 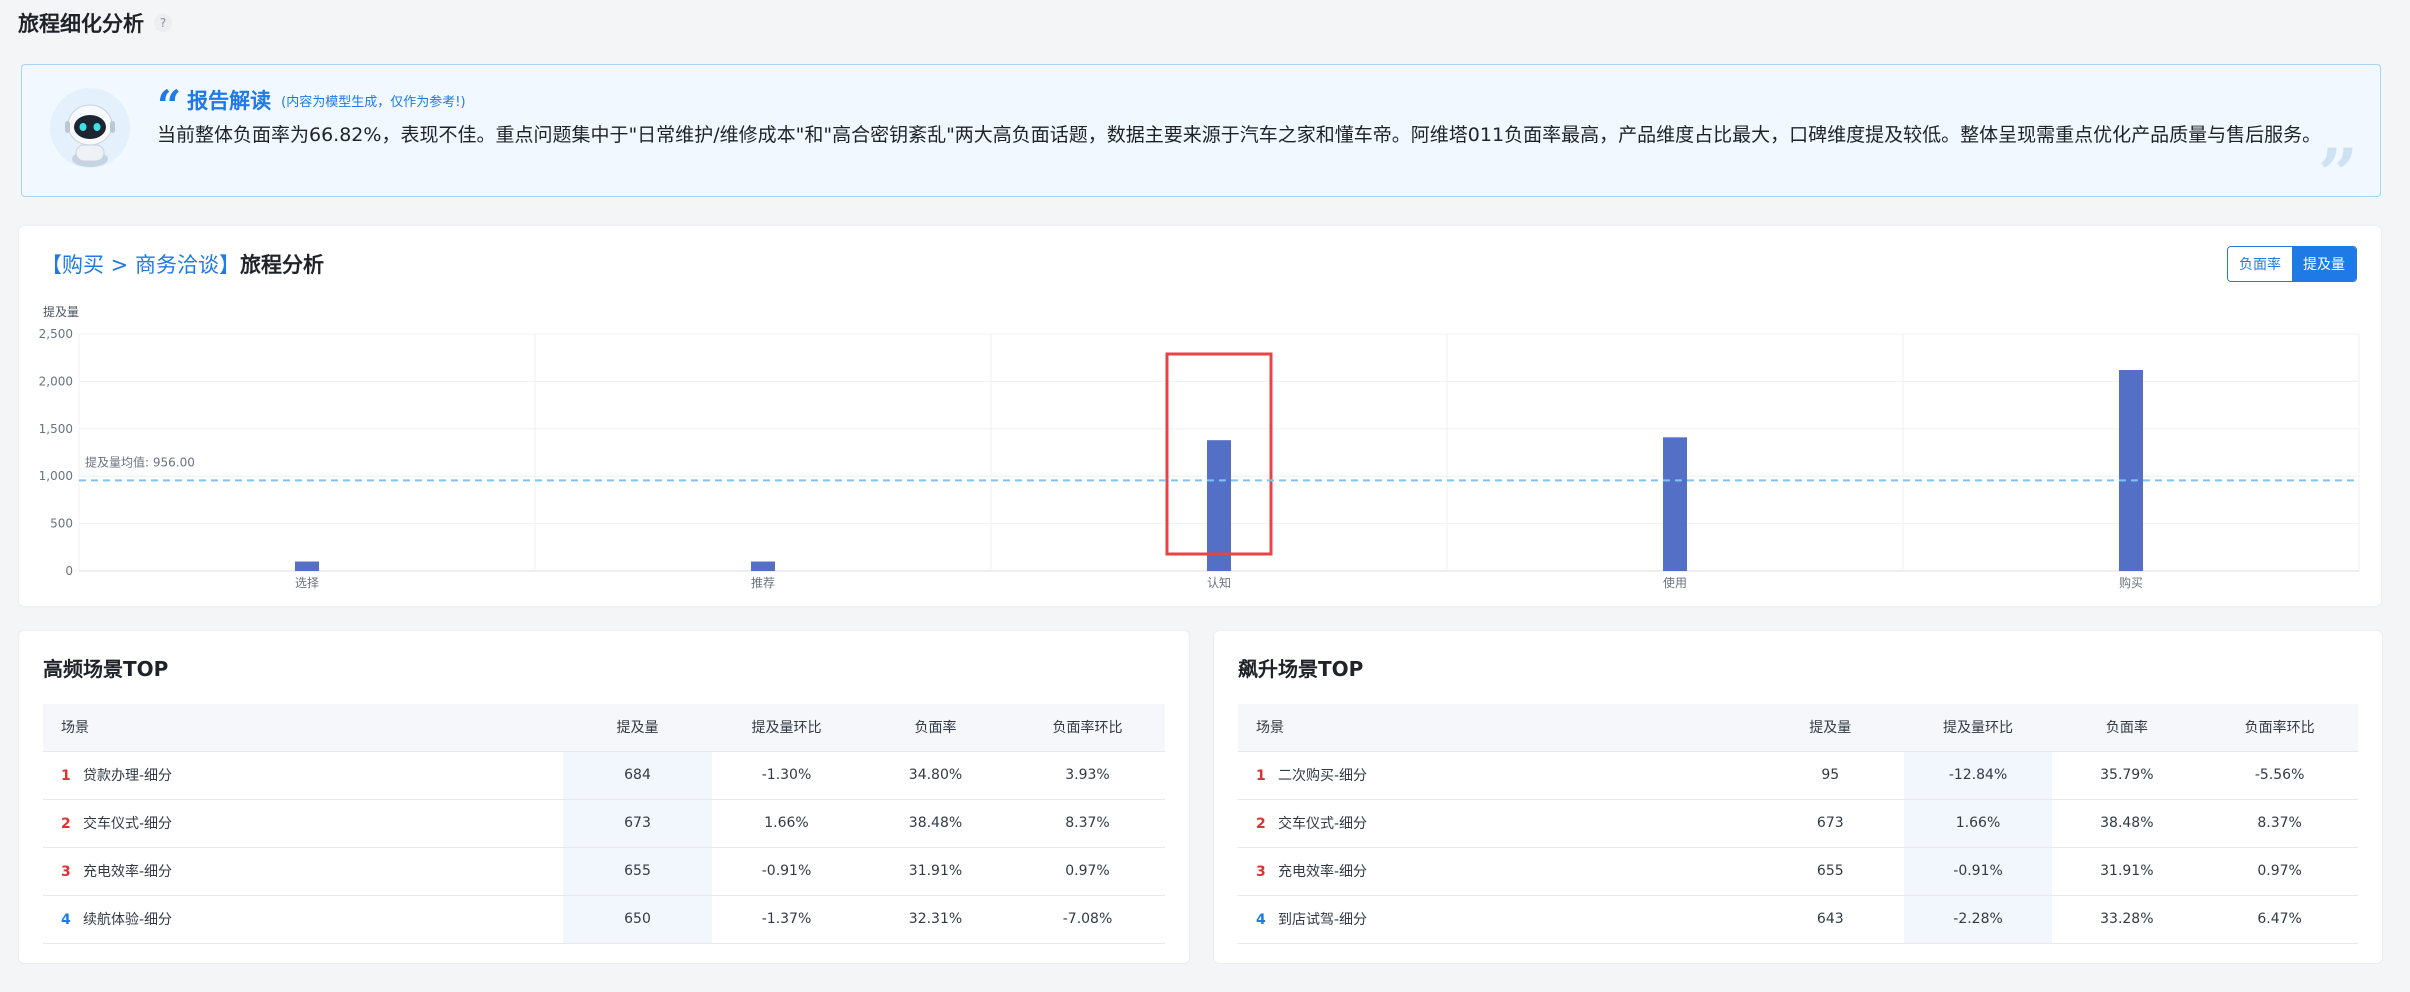 What do you see at coordinates (637, 775) in the screenshot?
I see `mentions-cell: 684` at bounding box center [637, 775].